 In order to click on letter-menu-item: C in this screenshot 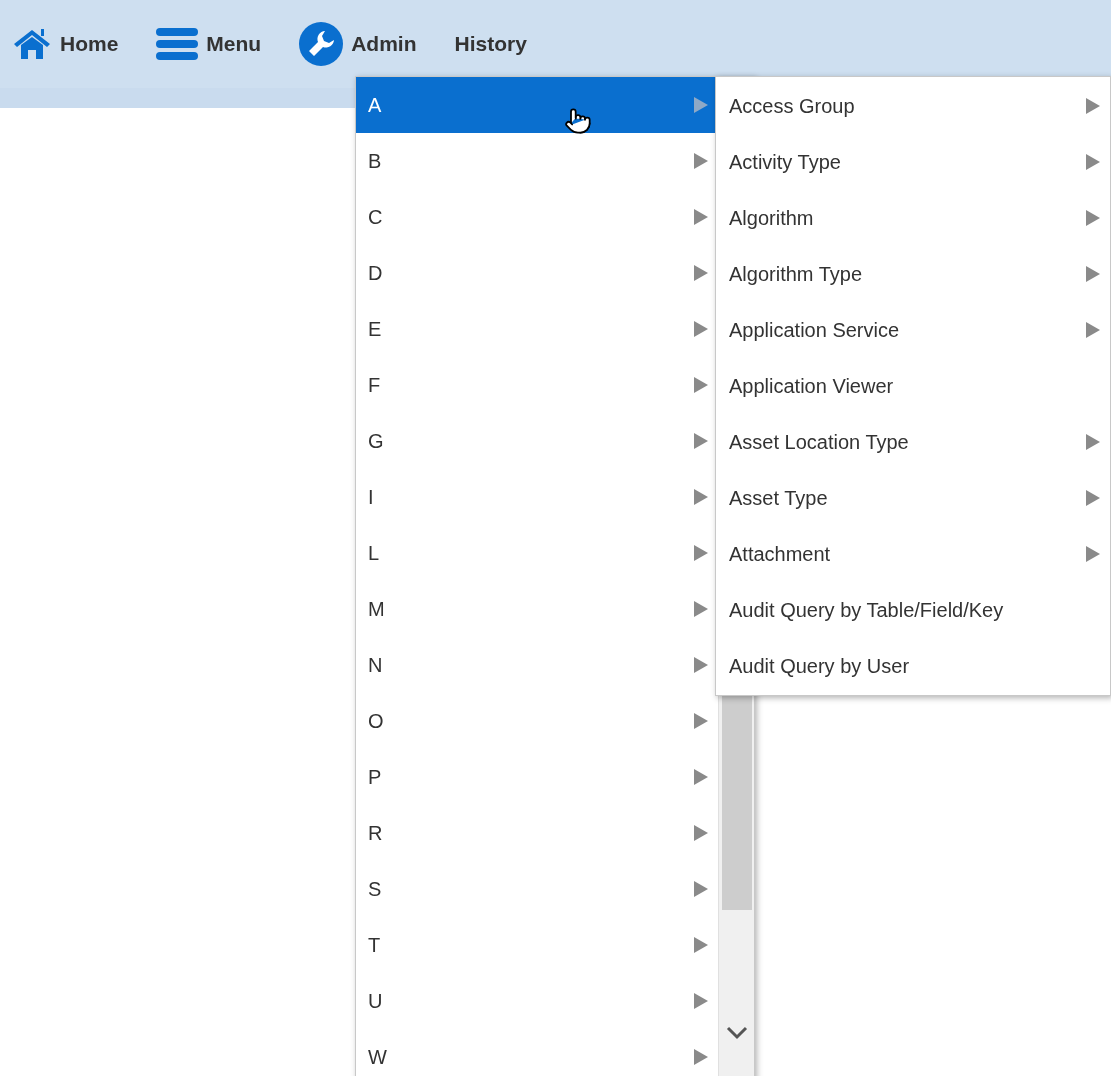, I will do `click(537, 217)`.